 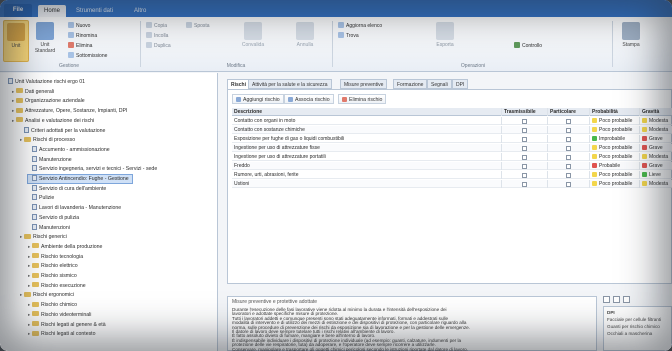 What do you see at coordinates (290, 84) in the screenshot?
I see `tab-attivita-salute-sicurezza: Attività per la salute e la sicurezza` at bounding box center [290, 84].